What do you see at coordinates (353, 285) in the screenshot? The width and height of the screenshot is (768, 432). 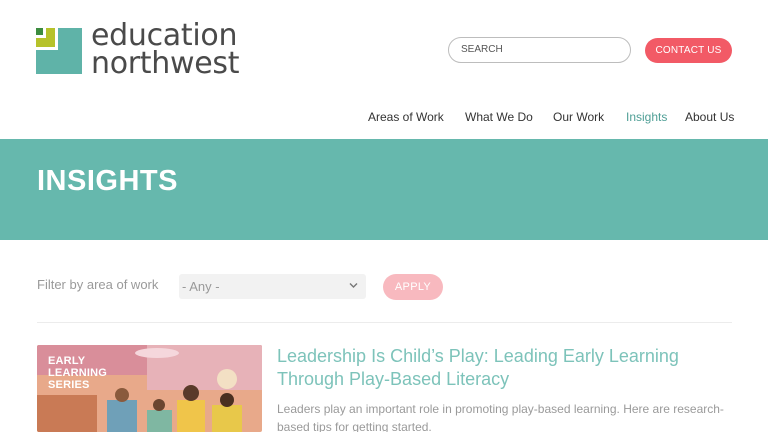 I see `chevron-down-icon` at bounding box center [353, 285].